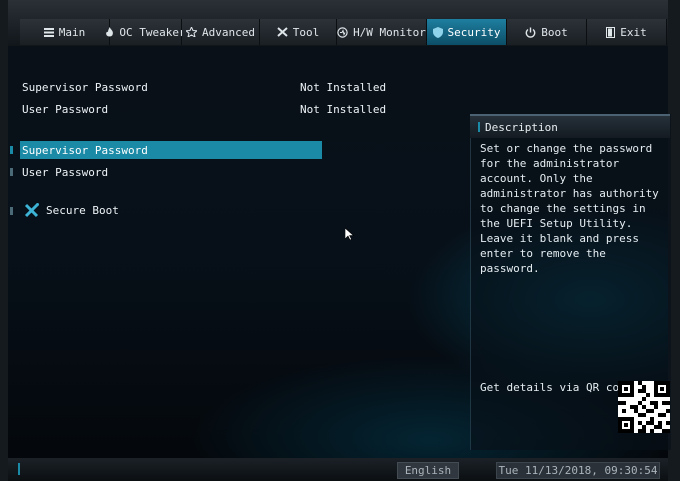 This screenshot has width=680, height=481. I want to click on qr-code, so click(644, 407).